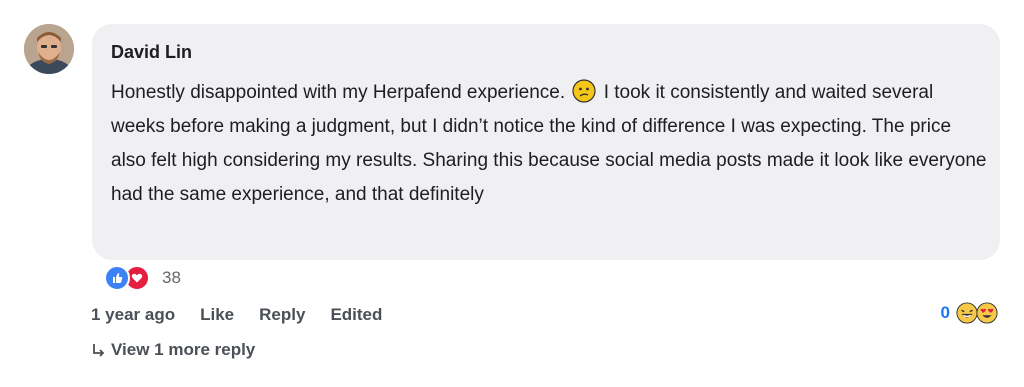  What do you see at coordinates (987, 313) in the screenshot?
I see `heart-eyes-face-icon` at bounding box center [987, 313].